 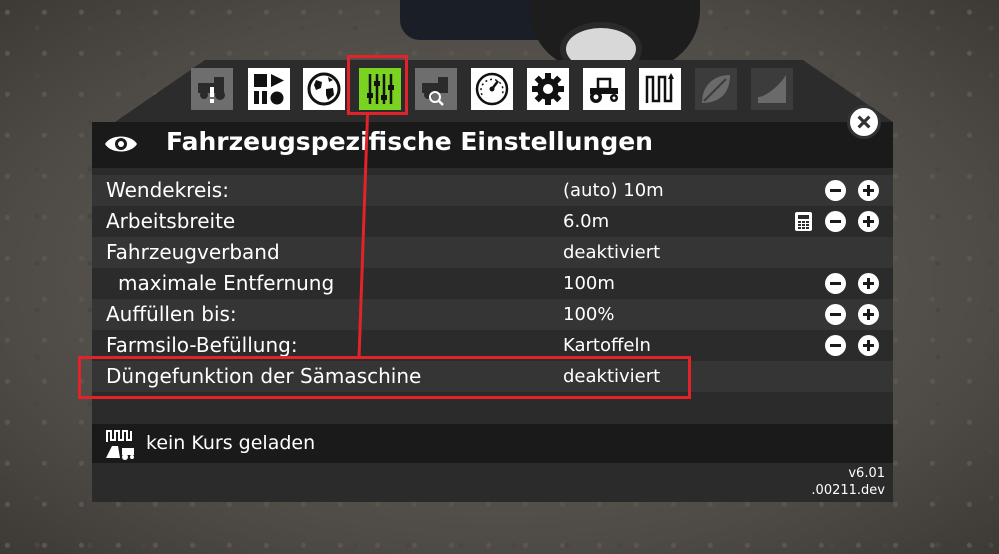 What do you see at coordinates (492, 190) in the screenshot?
I see `setting-row-wendekreis: Wendekreis: (auto) 10m` at bounding box center [492, 190].